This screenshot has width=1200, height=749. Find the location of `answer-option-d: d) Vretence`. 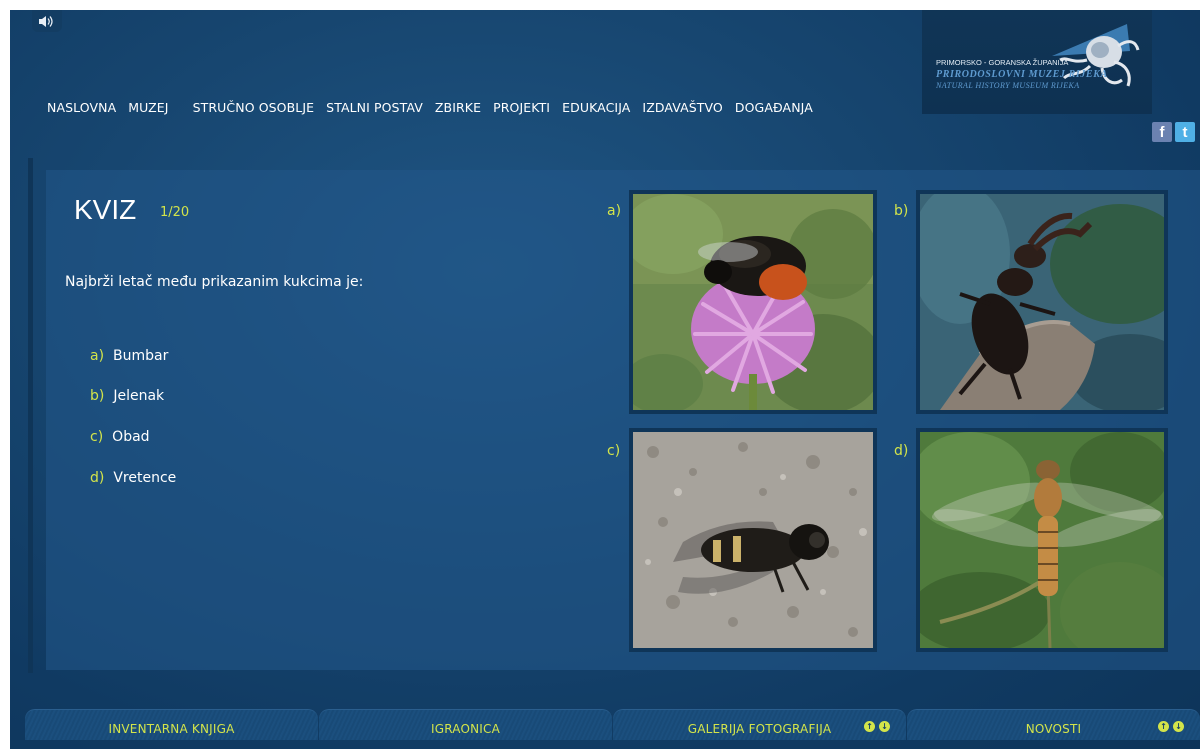

answer-option-d: d) Vretence is located at coordinates (133, 477).